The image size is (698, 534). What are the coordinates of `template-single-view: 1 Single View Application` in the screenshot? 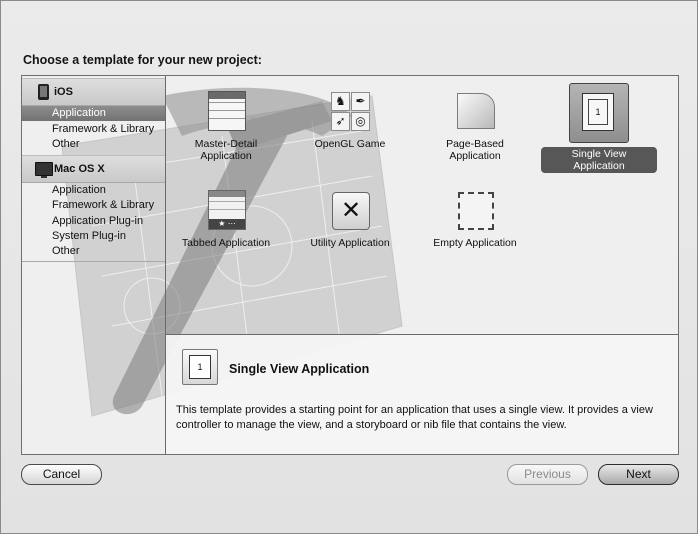 It's located at (599, 128).